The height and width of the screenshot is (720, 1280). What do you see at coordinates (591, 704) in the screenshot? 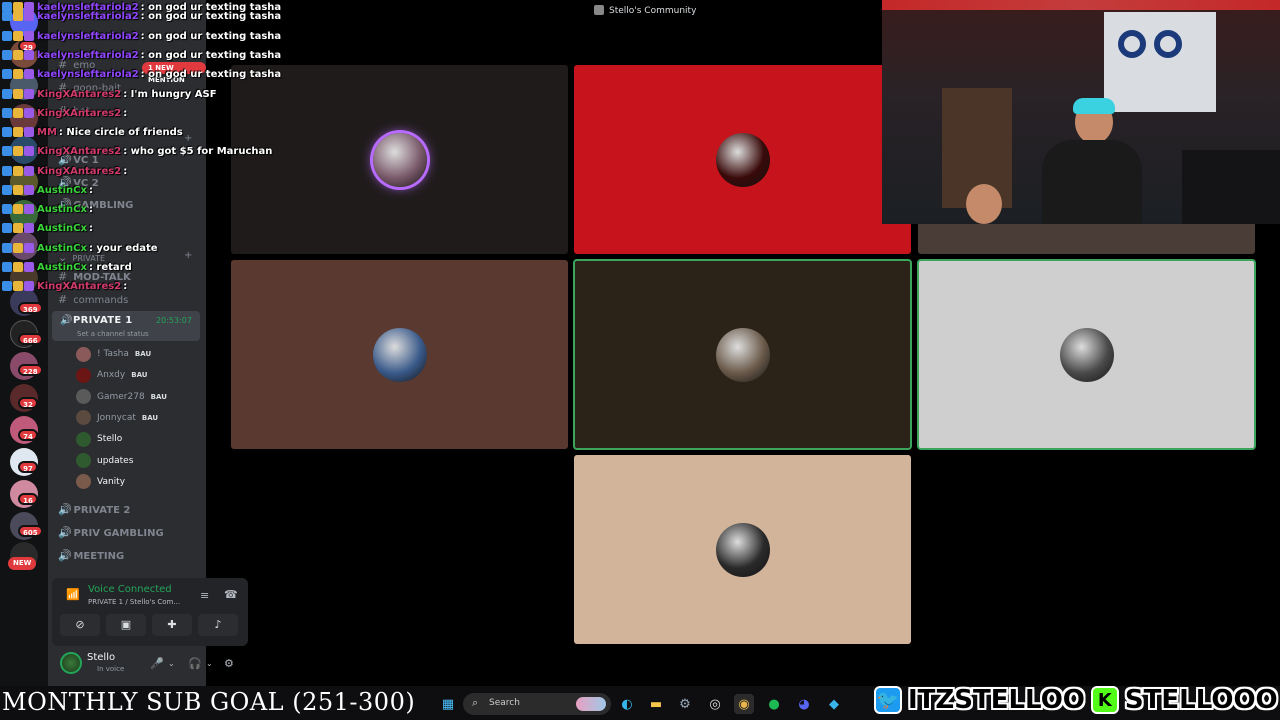
I see `search-highlight-icon` at bounding box center [591, 704].